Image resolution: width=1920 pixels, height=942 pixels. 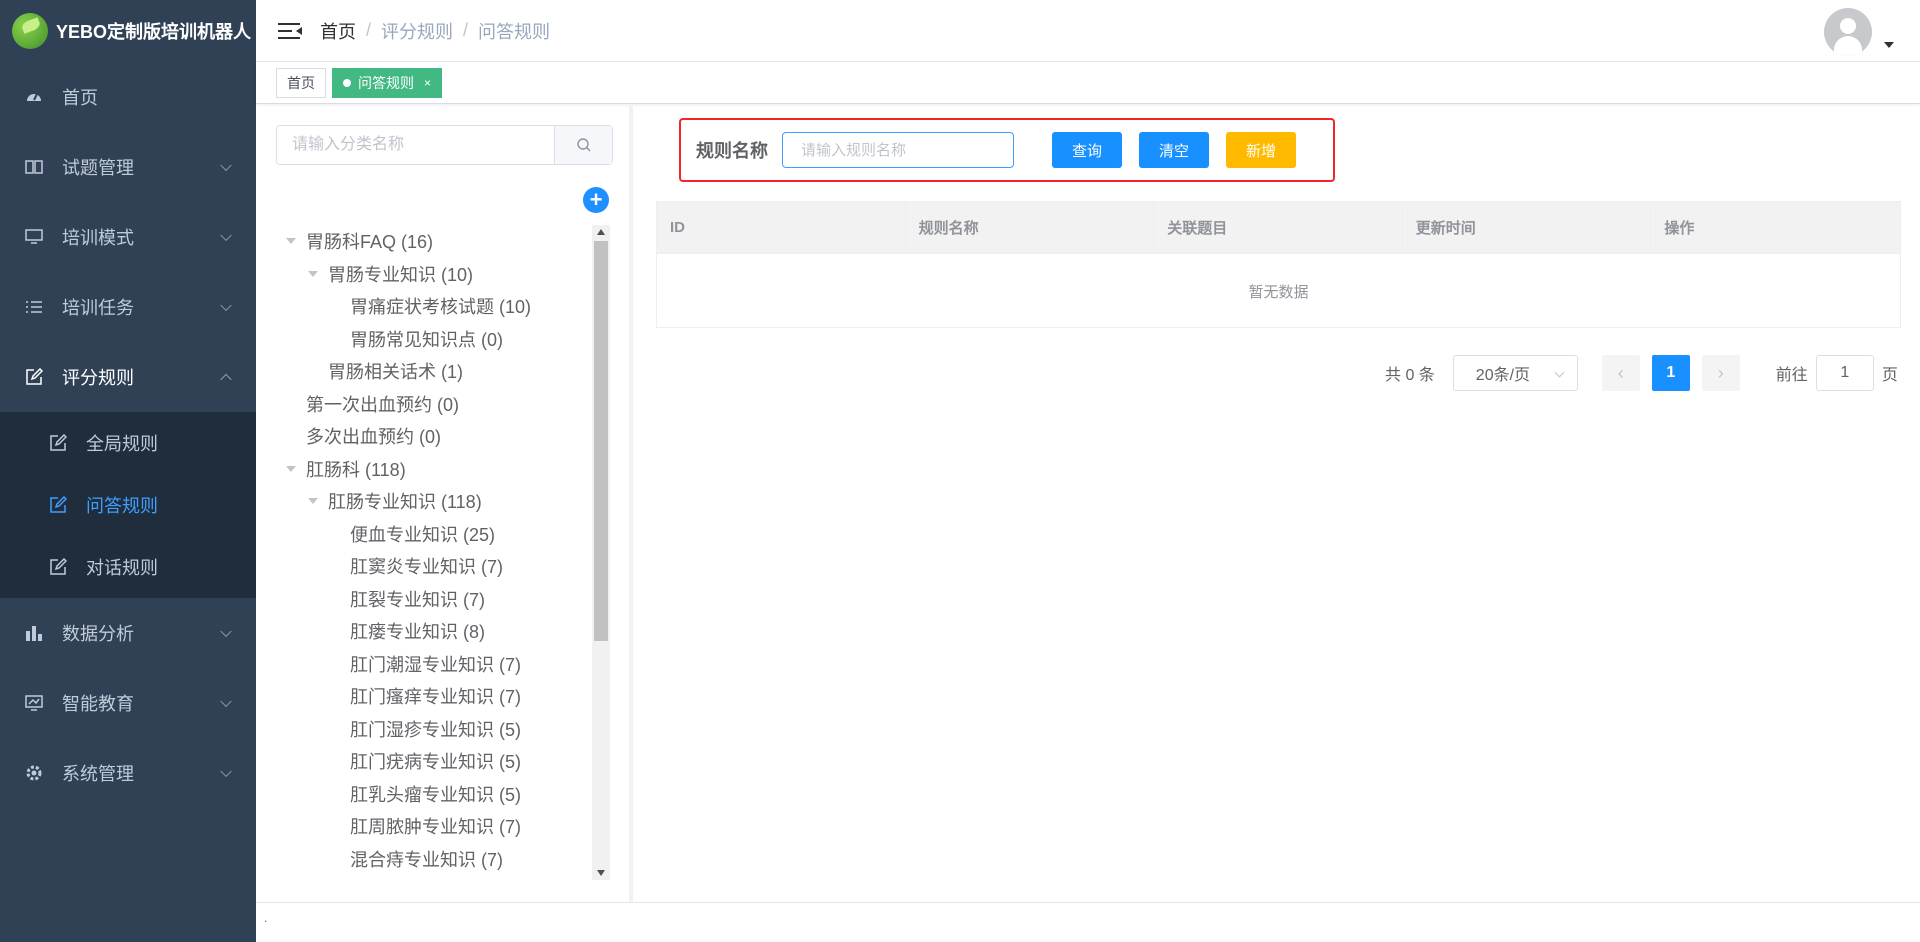 I want to click on close-icon: ×, so click(x=427, y=83).